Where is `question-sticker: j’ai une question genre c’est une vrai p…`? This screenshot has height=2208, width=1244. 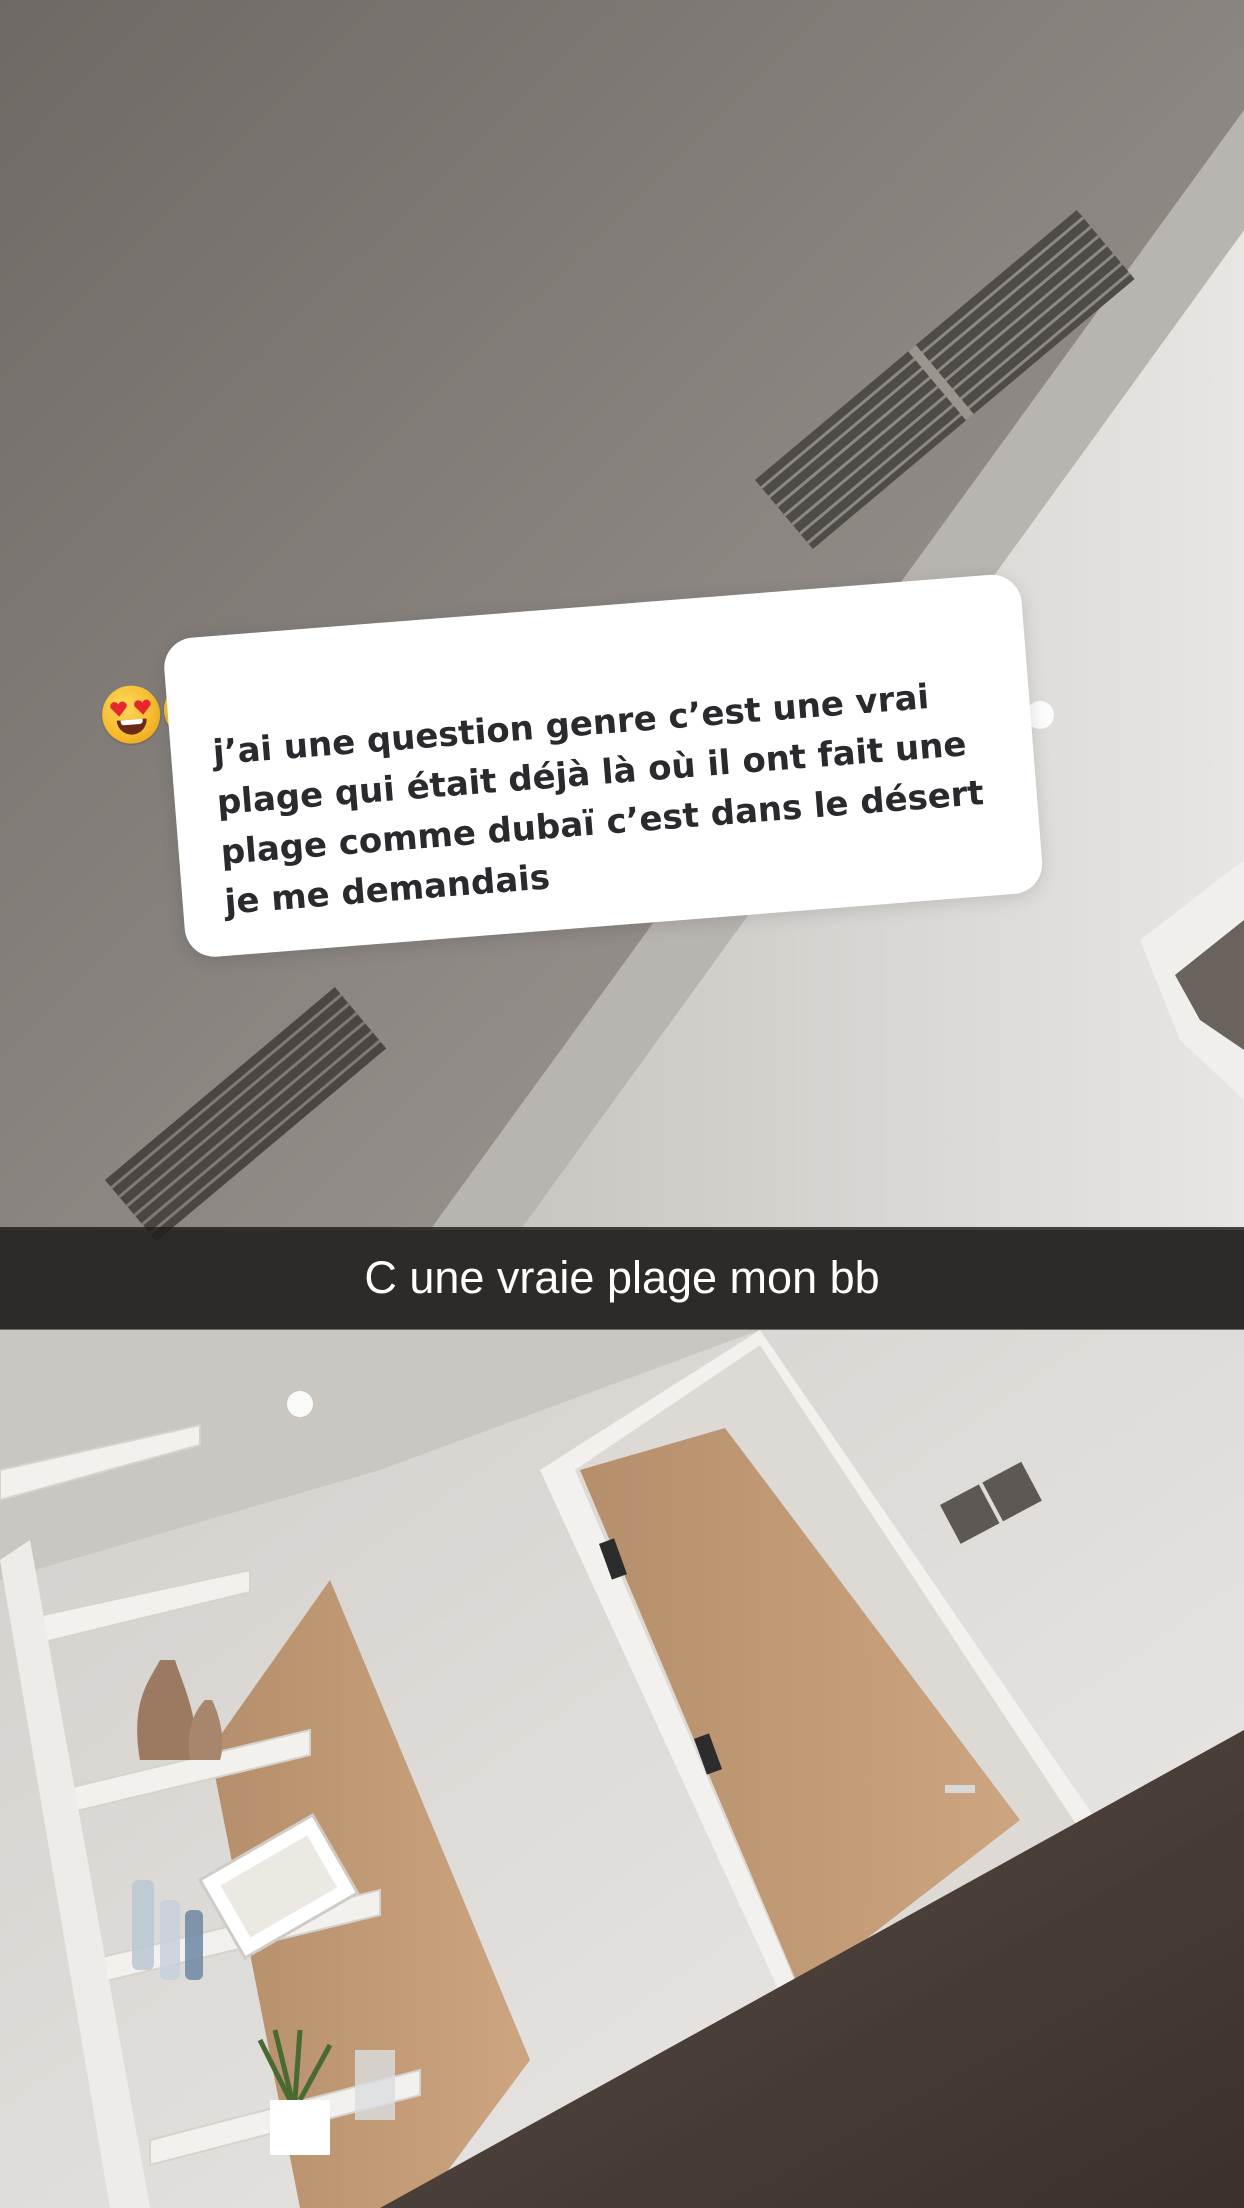 question-sticker: j’ai une question genre c’est une vrai p… is located at coordinates (603, 766).